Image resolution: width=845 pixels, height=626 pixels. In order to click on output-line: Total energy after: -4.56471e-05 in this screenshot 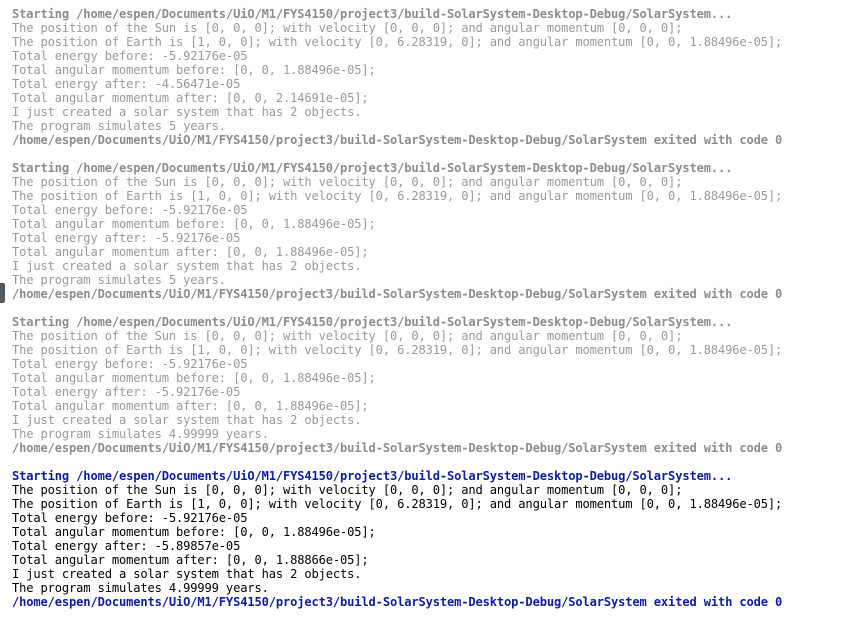, I will do `click(126, 84)`.